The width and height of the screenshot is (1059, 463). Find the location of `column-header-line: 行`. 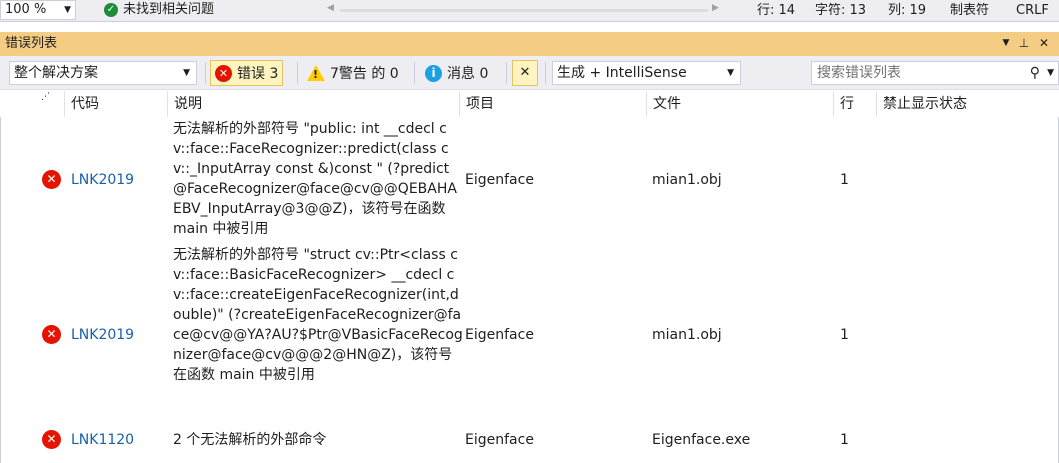

column-header-line: 行 is located at coordinates (855, 104).